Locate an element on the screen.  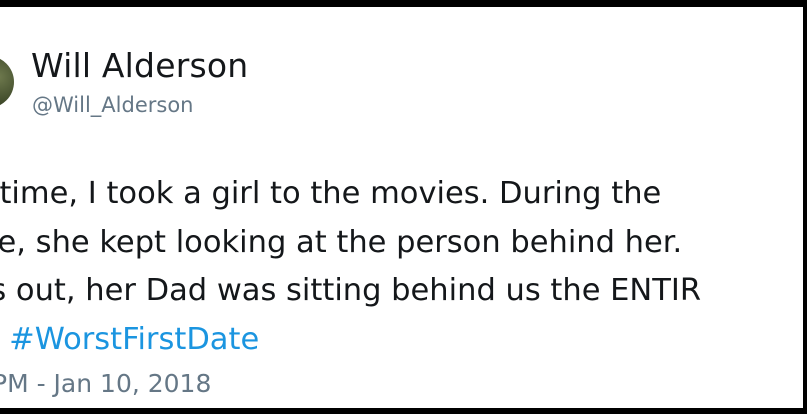
author-handle: @Will_Alderson is located at coordinates (113, 105).